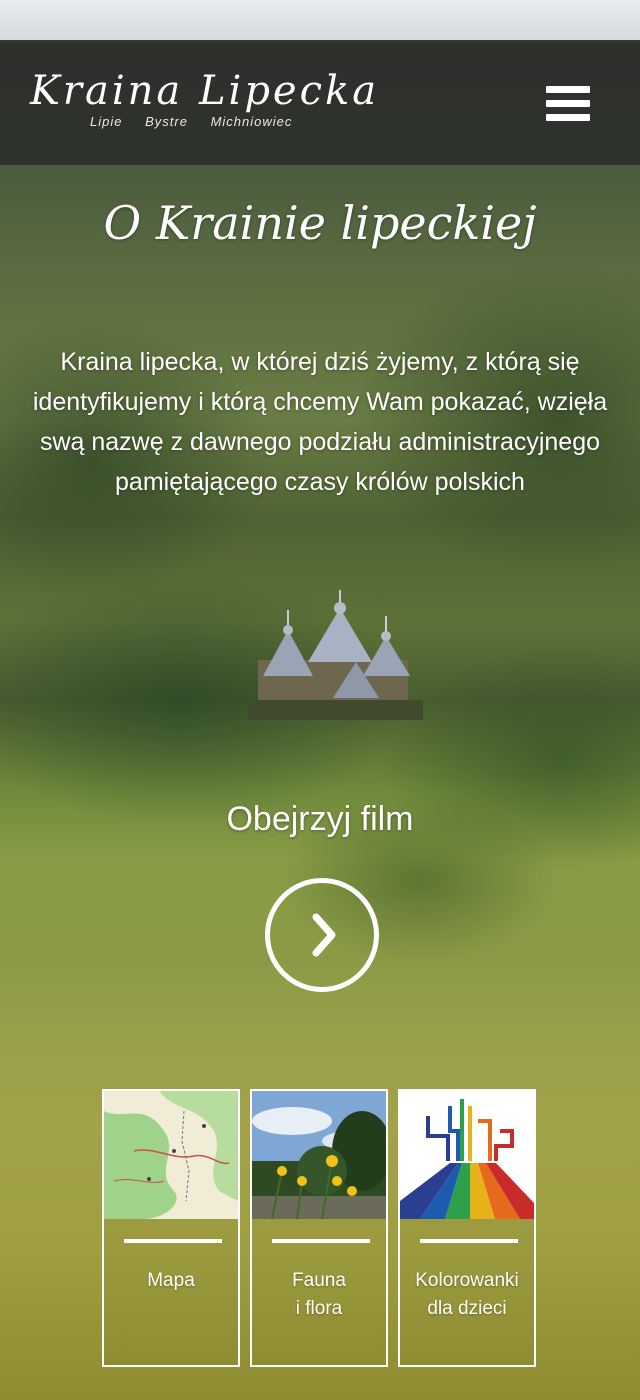 The width and height of the screenshot is (640, 1400). Describe the element at coordinates (166, 121) in the screenshot. I see `logo-place-bystre: Bystre` at that location.